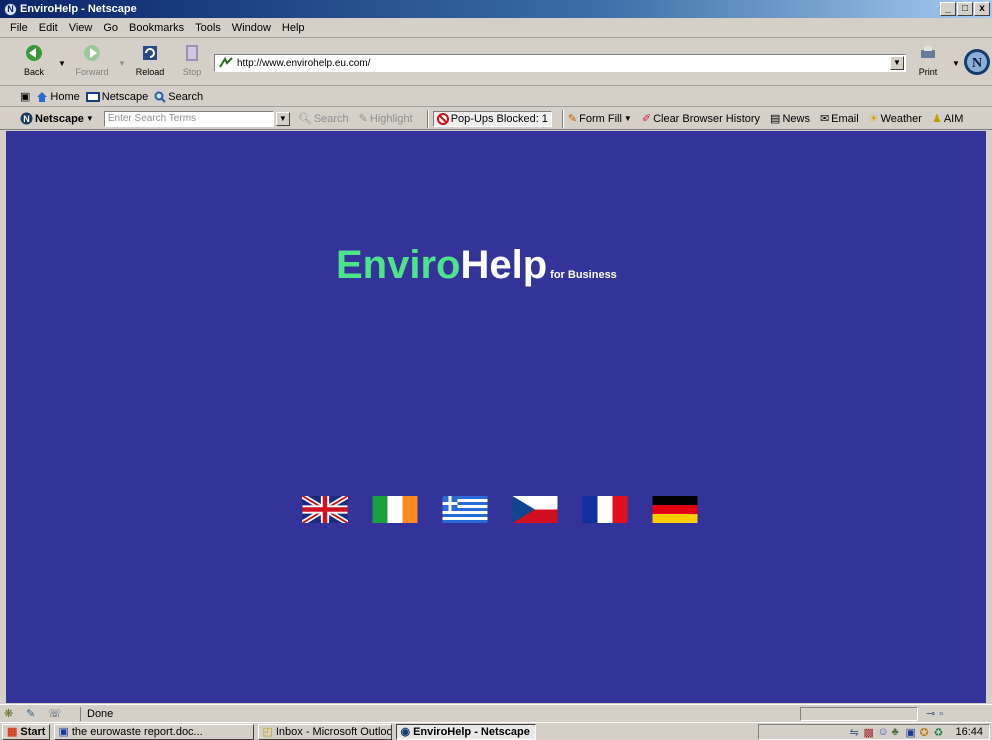 The image size is (992, 740). Describe the element at coordinates (869, 732) in the screenshot. I see `tray-antivirus-icon: ▩` at that location.